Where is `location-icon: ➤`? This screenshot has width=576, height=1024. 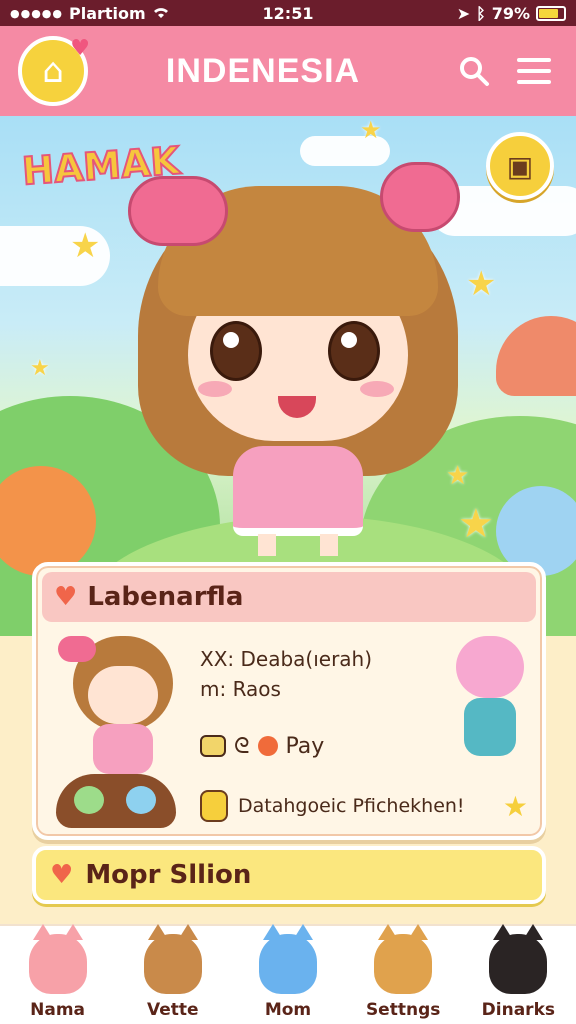
location-icon: ➤ is located at coordinates (463, 13).